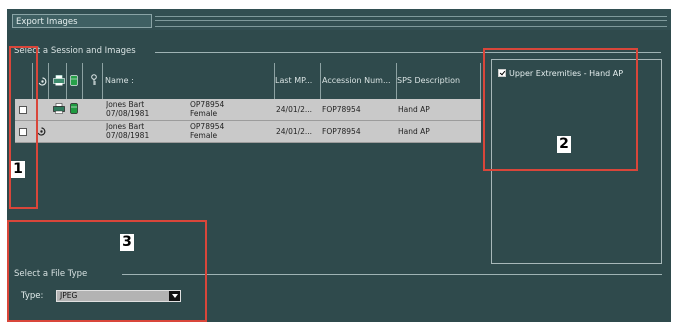  I want to click on window-title: Export Images, so click(82, 21).